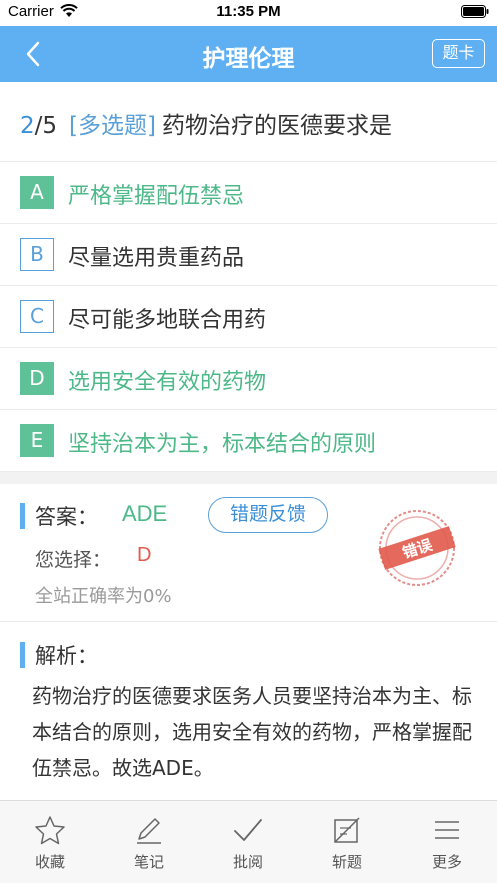 The width and height of the screenshot is (497, 883). Describe the element at coordinates (347, 830) in the screenshot. I see `slash-icon` at that location.